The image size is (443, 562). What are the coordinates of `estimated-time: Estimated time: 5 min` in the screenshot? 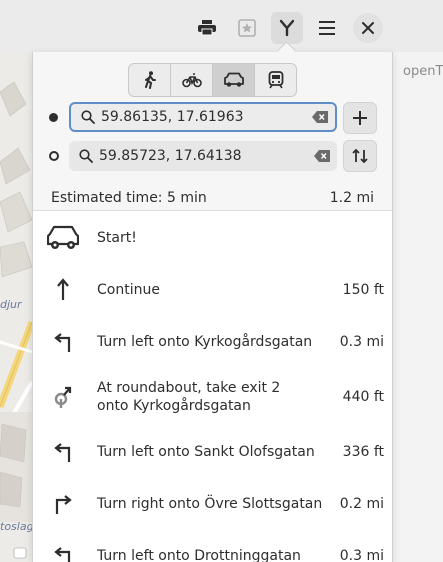 It's located at (129, 198).